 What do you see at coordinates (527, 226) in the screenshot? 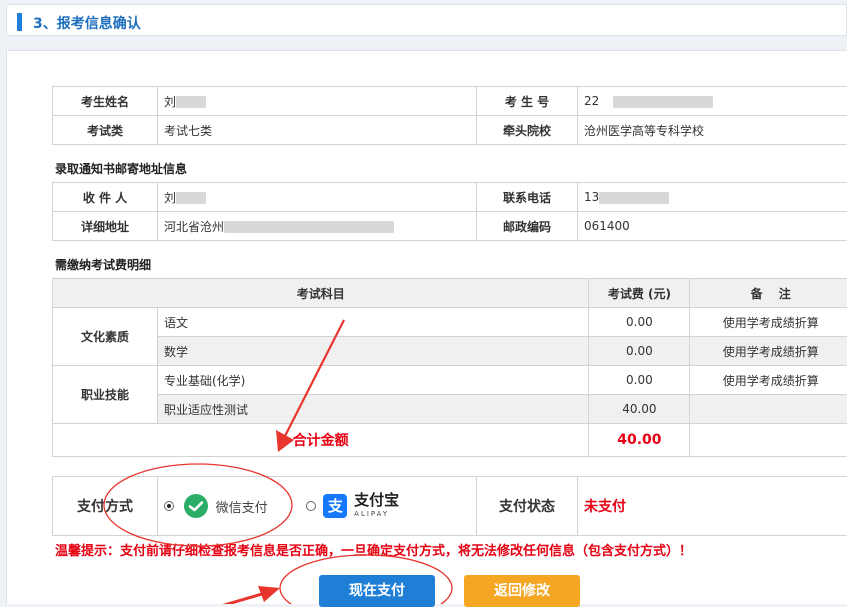
I see `zip-label: 邮政编码` at bounding box center [527, 226].